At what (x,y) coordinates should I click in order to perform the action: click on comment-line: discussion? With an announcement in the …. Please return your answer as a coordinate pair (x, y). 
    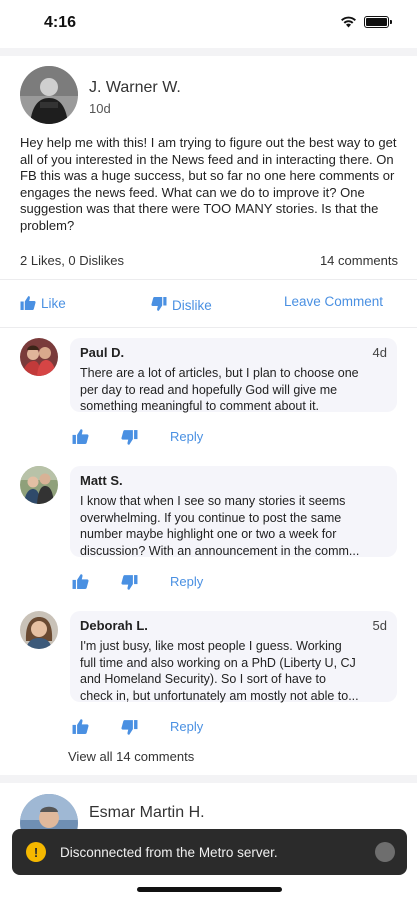
    Looking at the image, I should click on (220, 550).